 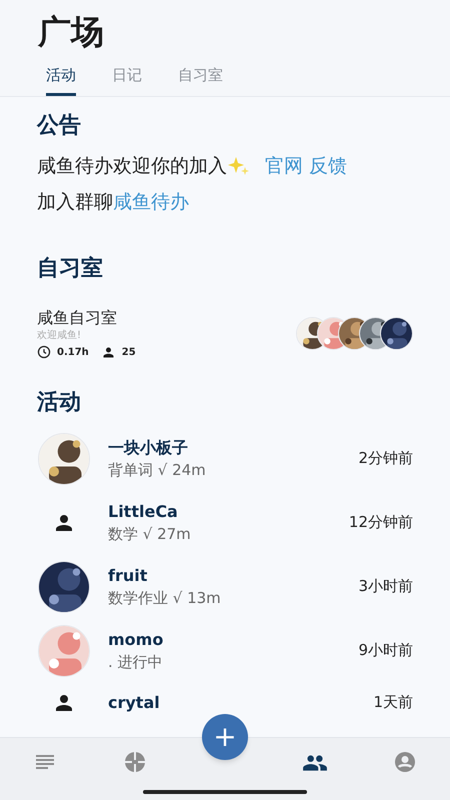 What do you see at coordinates (148, 447) in the screenshot?
I see `user-name: 一块小板子` at bounding box center [148, 447].